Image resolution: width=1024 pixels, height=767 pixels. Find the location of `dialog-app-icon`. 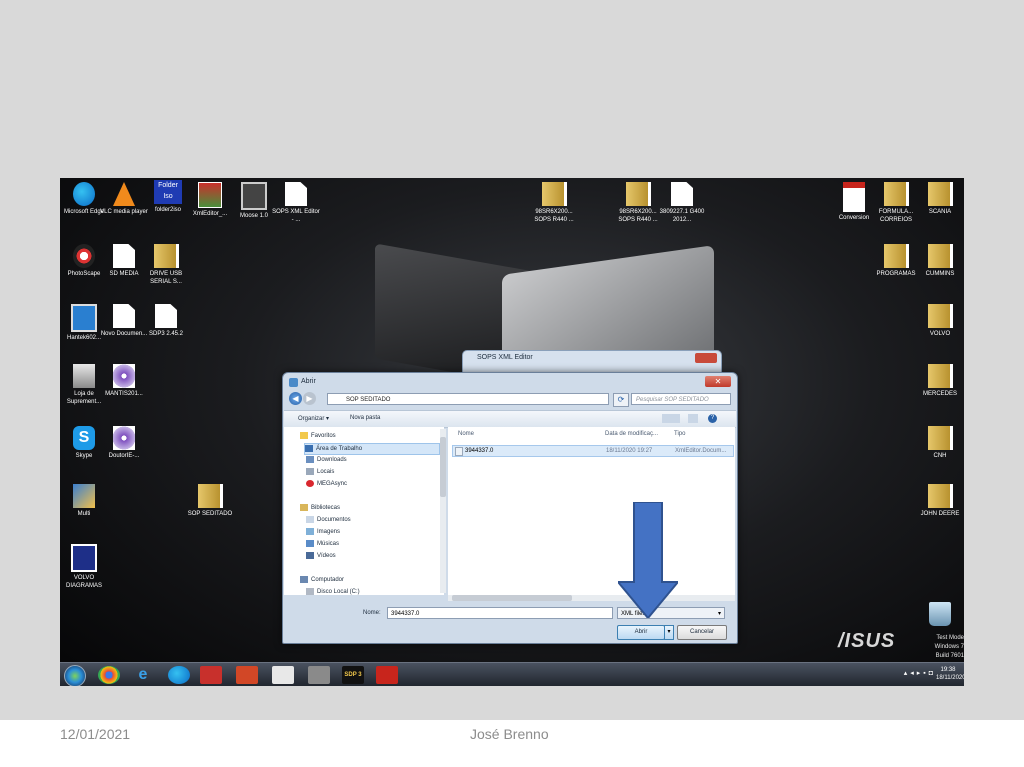

dialog-app-icon is located at coordinates (293, 382).